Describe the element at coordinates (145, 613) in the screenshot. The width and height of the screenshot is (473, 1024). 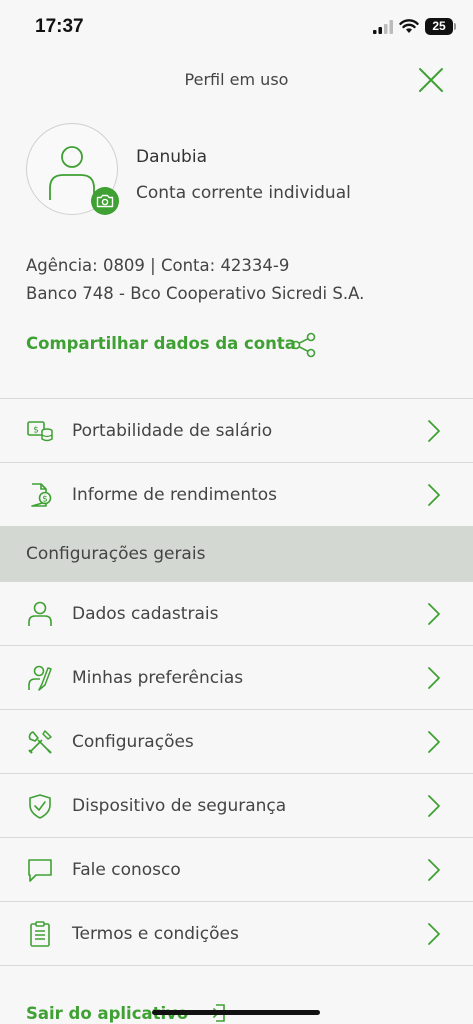
I see `menu-item-label: Dados cadastrais` at that location.